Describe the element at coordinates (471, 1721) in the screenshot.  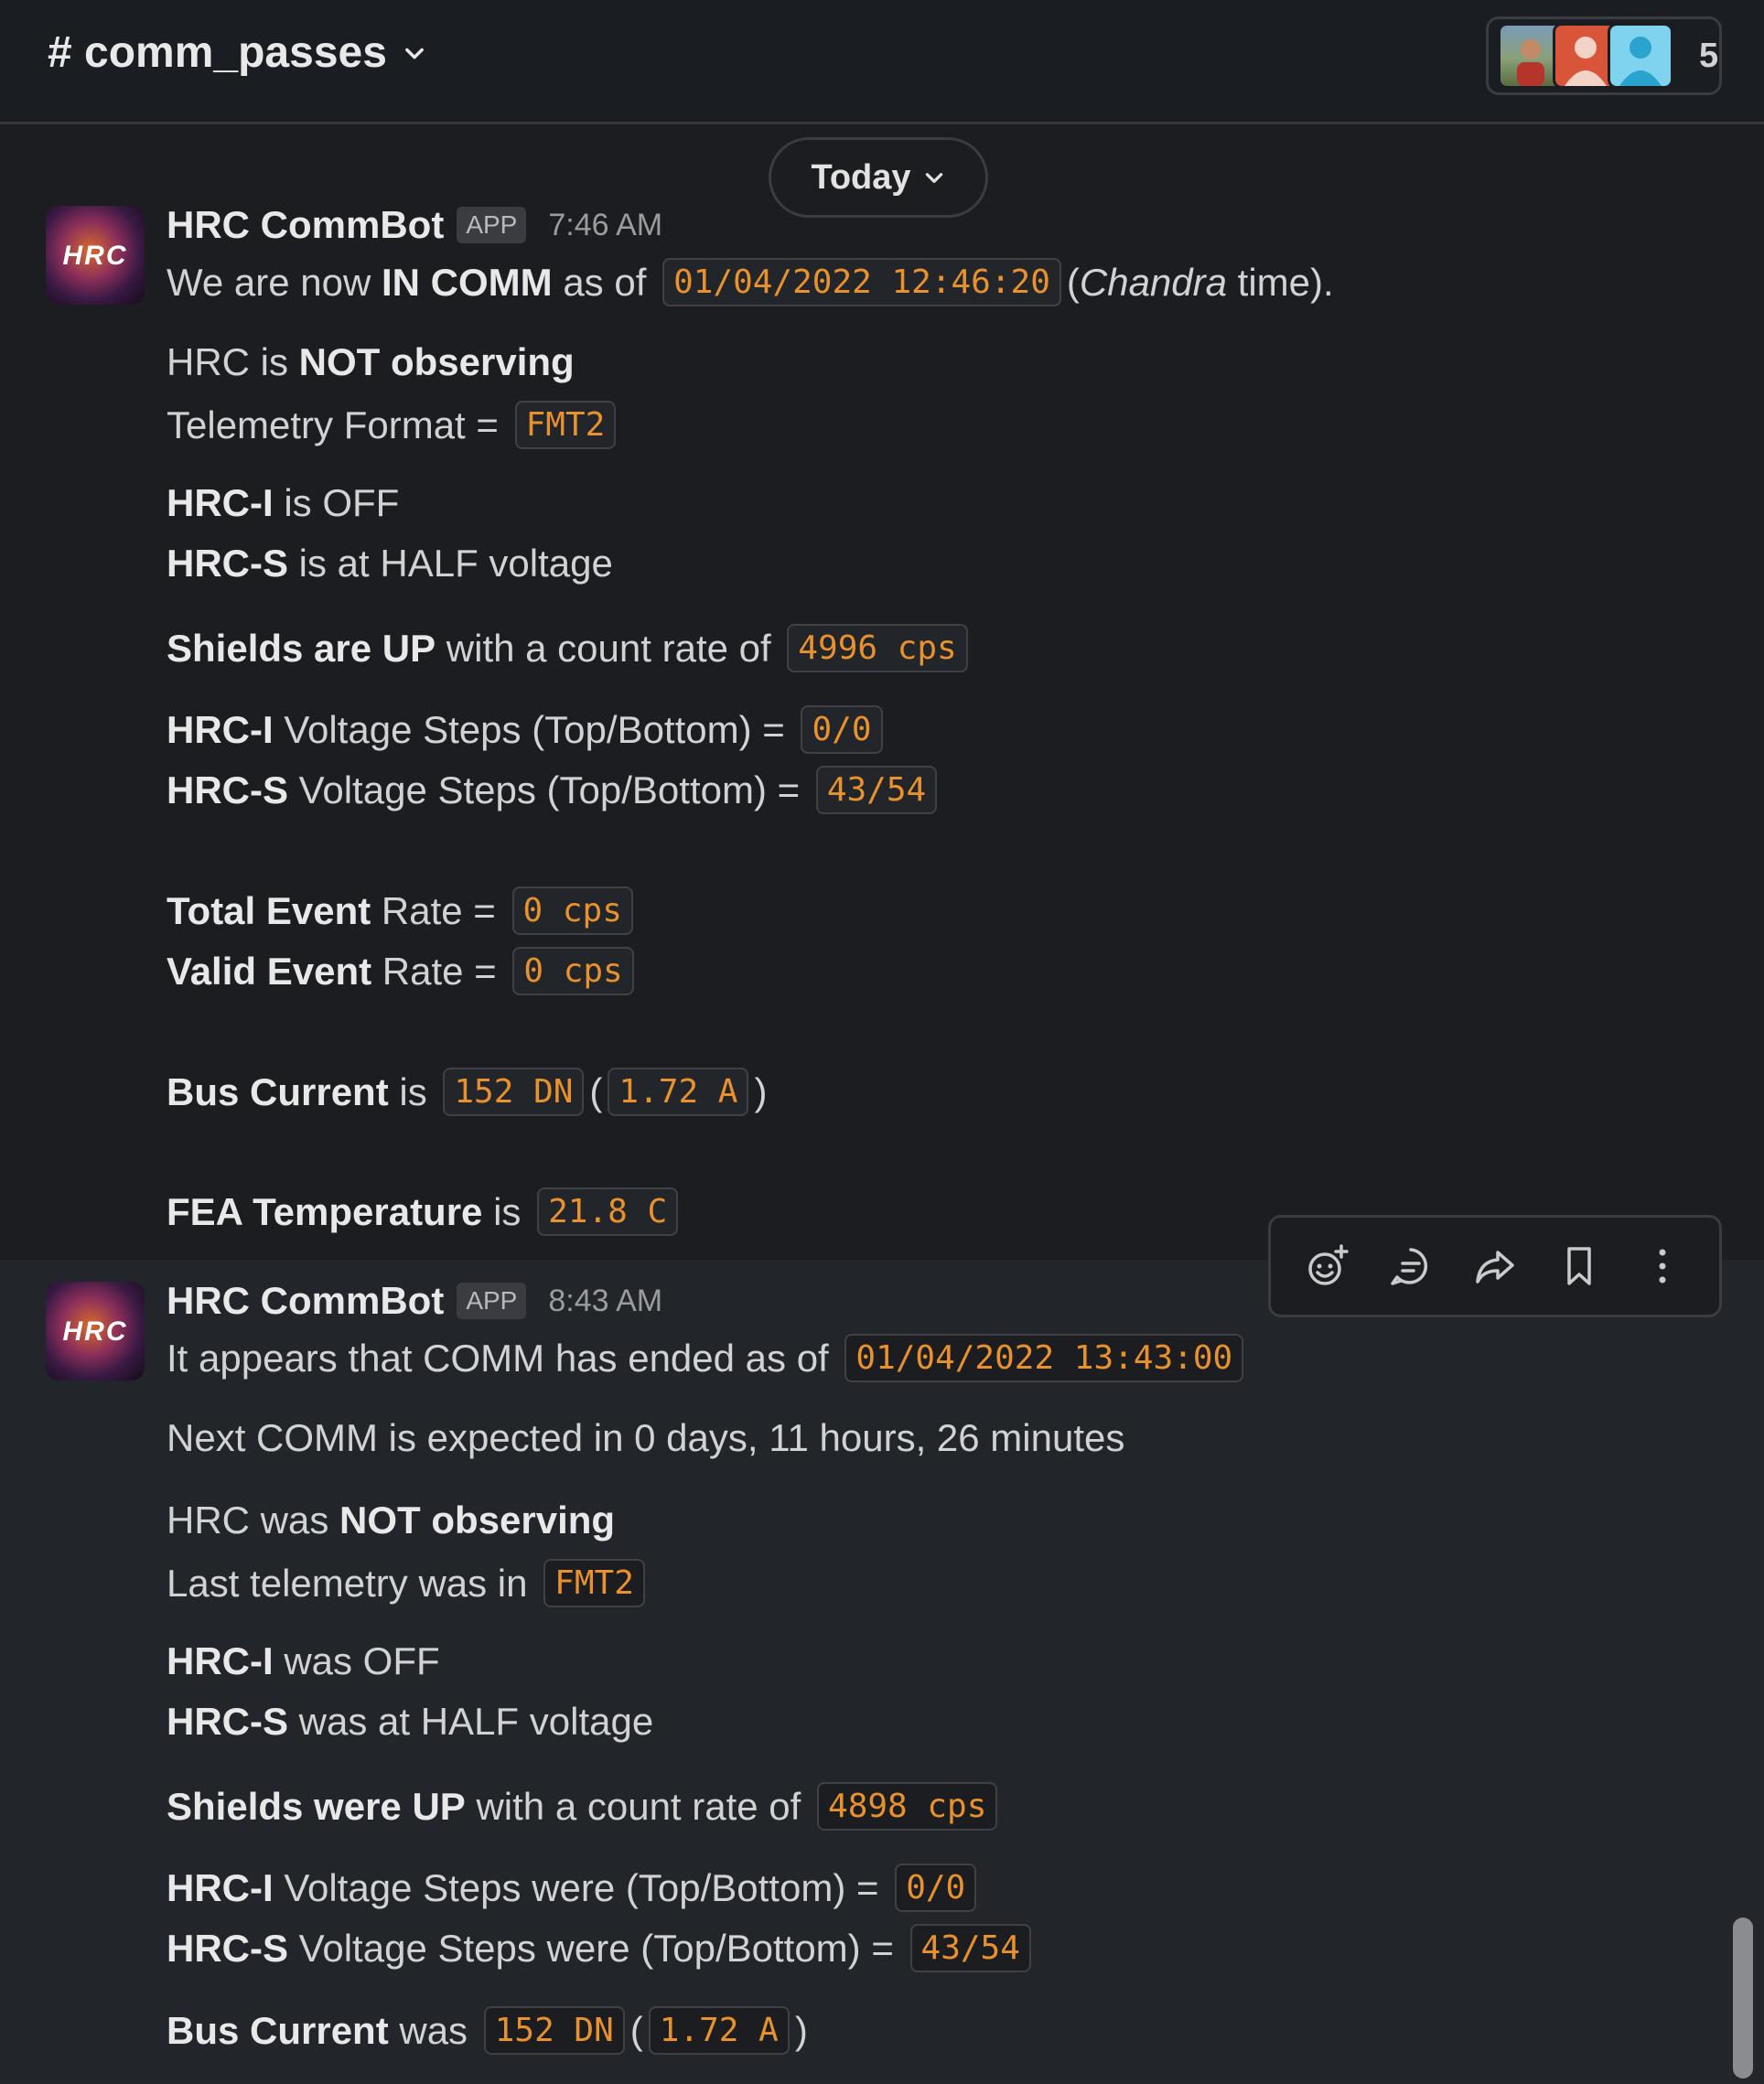
I see `text: was at HALF voltage` at that location.